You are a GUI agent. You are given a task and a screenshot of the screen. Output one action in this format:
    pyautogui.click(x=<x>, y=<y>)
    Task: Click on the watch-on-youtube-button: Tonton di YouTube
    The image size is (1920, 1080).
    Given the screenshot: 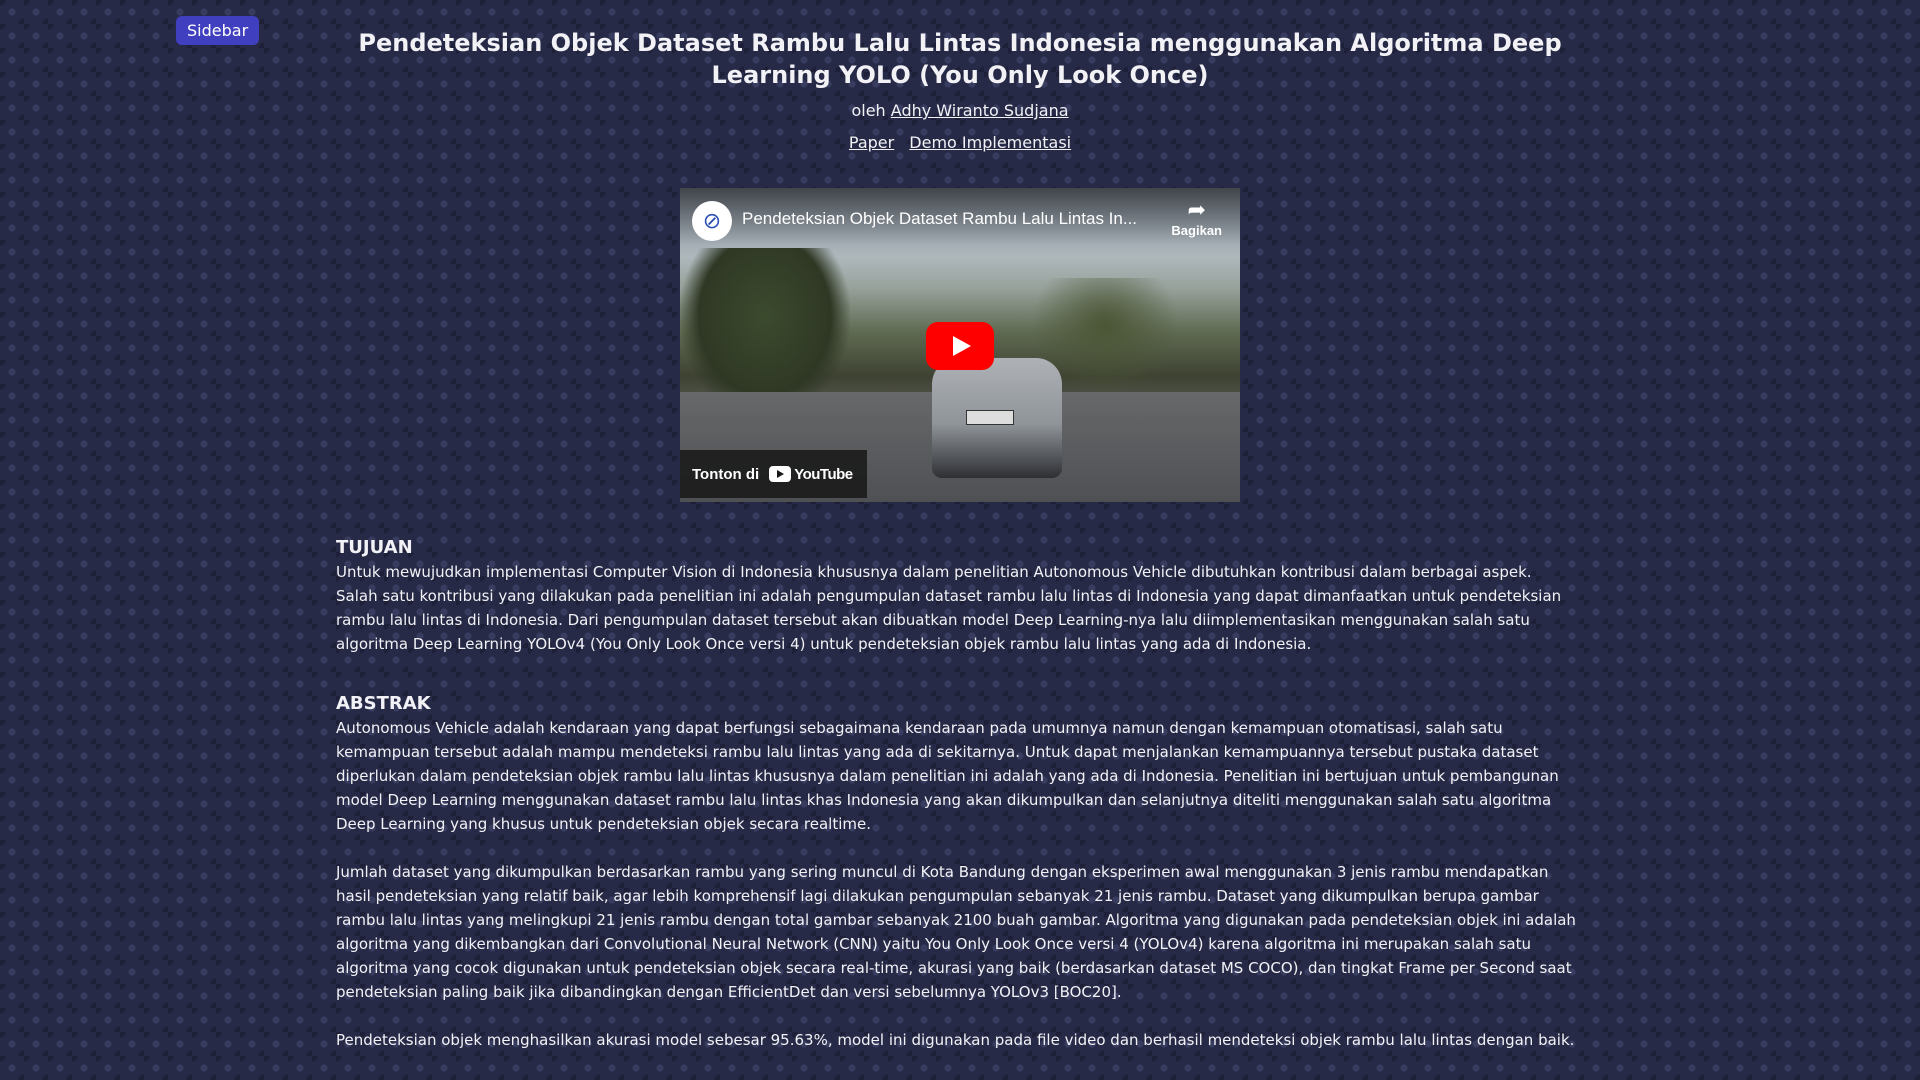 What is the action you would take?
    pyautogui.click(x=773, y=474)
    